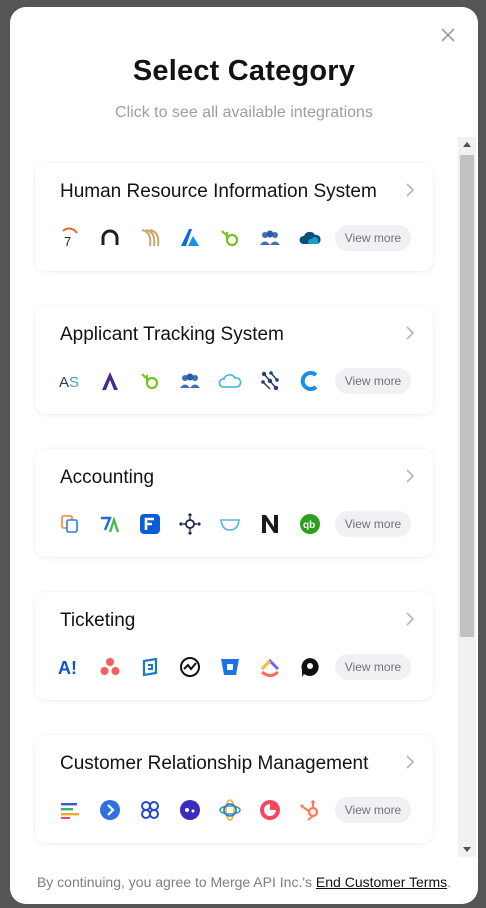 This screenshot has height=908, width=486. I want to click on a-exclaim-logo-icon: A!, so click(70, 667).